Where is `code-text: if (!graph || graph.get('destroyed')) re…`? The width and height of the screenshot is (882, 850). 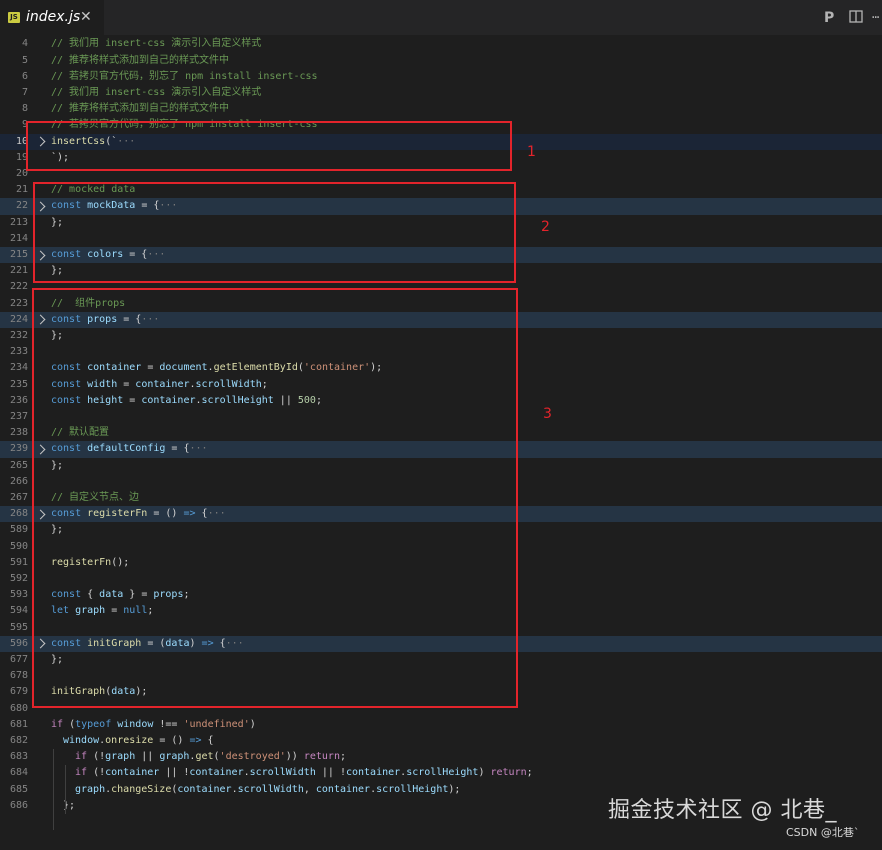
code-text: if (!graph || graph.get('destroyed')) re… is located at coordinates (210, 757).